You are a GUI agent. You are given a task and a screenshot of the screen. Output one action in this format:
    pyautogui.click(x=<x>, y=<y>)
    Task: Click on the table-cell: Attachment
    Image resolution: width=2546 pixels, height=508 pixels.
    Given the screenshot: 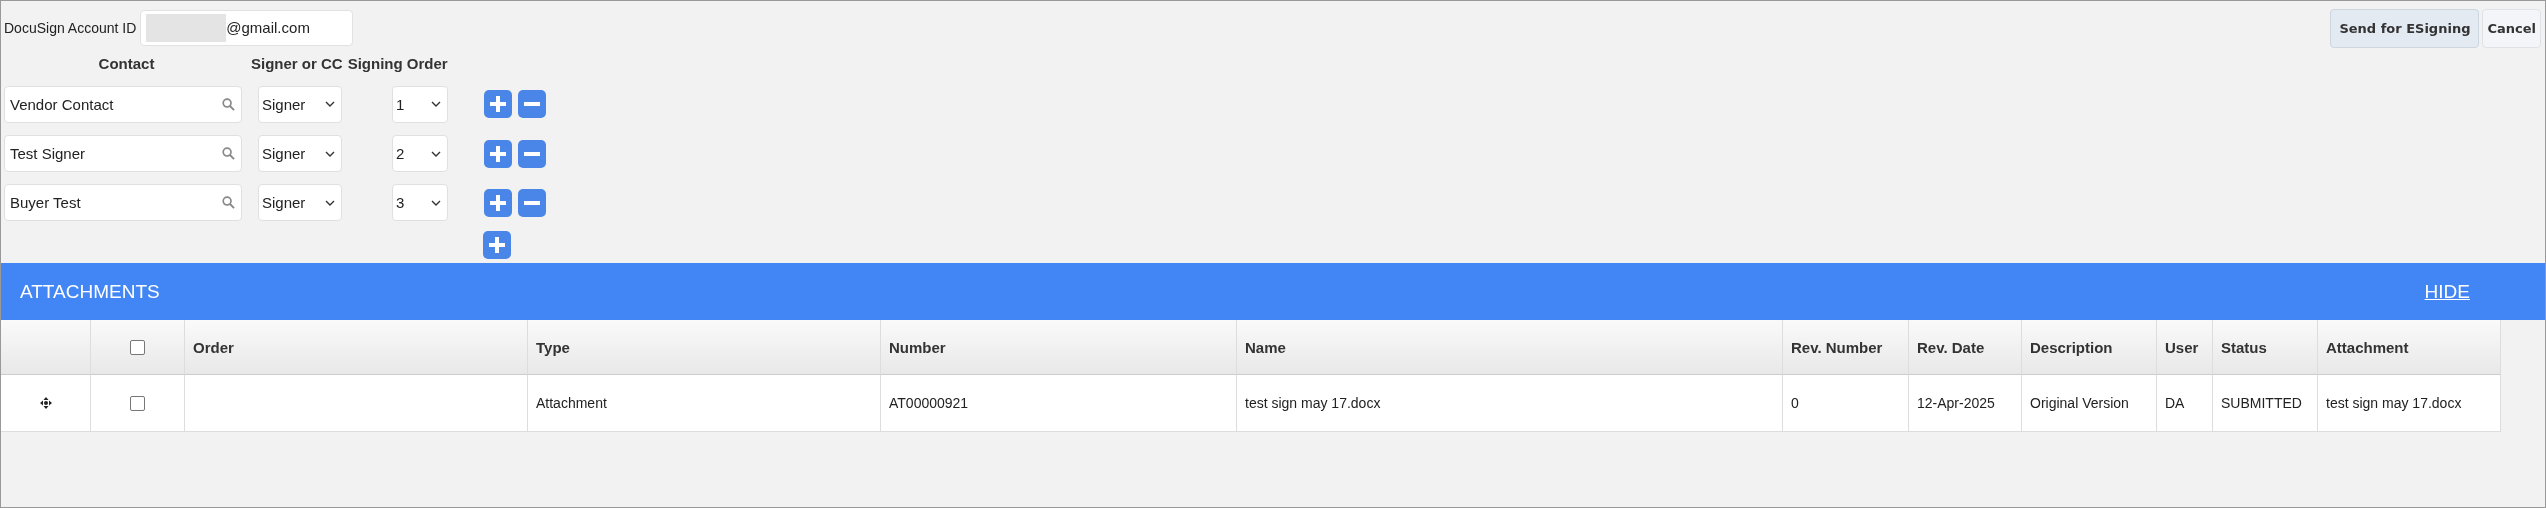 What is the action you would take?
    pyautogui.click(x=704, y=403)
    